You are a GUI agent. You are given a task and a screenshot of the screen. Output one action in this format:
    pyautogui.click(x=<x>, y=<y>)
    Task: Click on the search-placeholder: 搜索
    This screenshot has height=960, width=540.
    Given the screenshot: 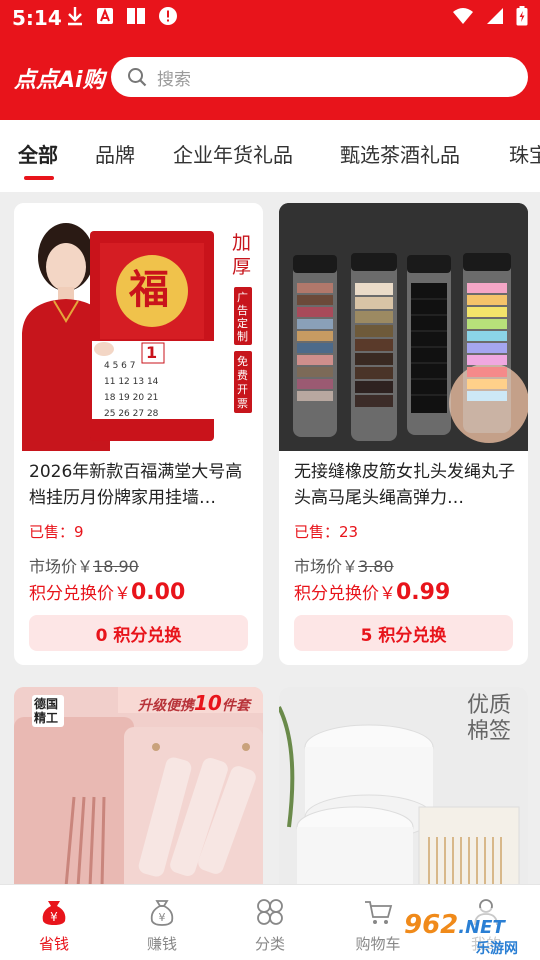 What is the action you would take?
    pyautogui.click(x=174, y=79)
    